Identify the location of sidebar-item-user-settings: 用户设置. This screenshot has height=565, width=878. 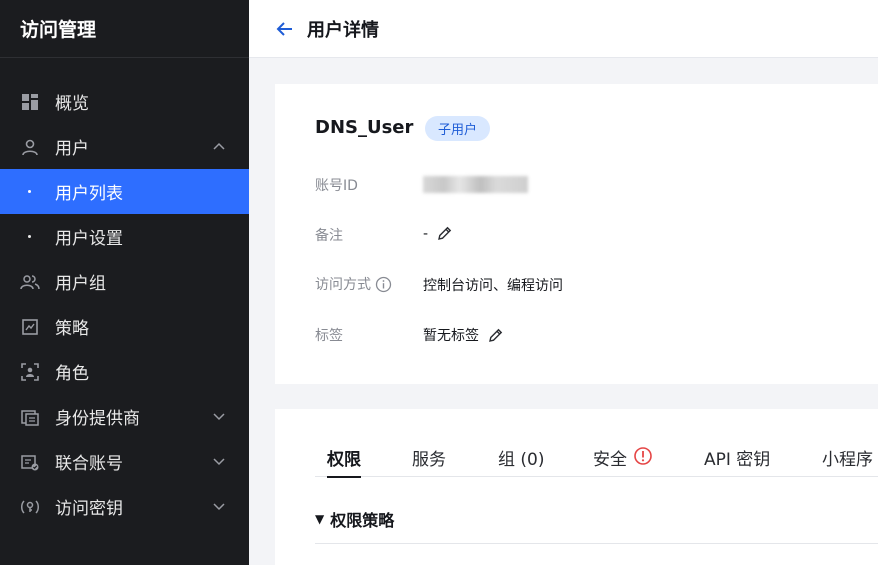
(124, 236).